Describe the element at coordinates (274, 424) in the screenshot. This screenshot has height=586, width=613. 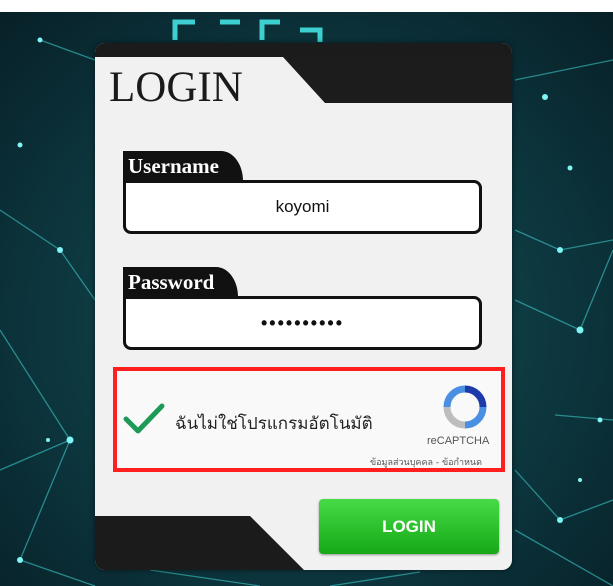
I see `captcha-checkbox-label: ฉันไม่ใช่โปรแกรมอัตโนมัติ` at that location.